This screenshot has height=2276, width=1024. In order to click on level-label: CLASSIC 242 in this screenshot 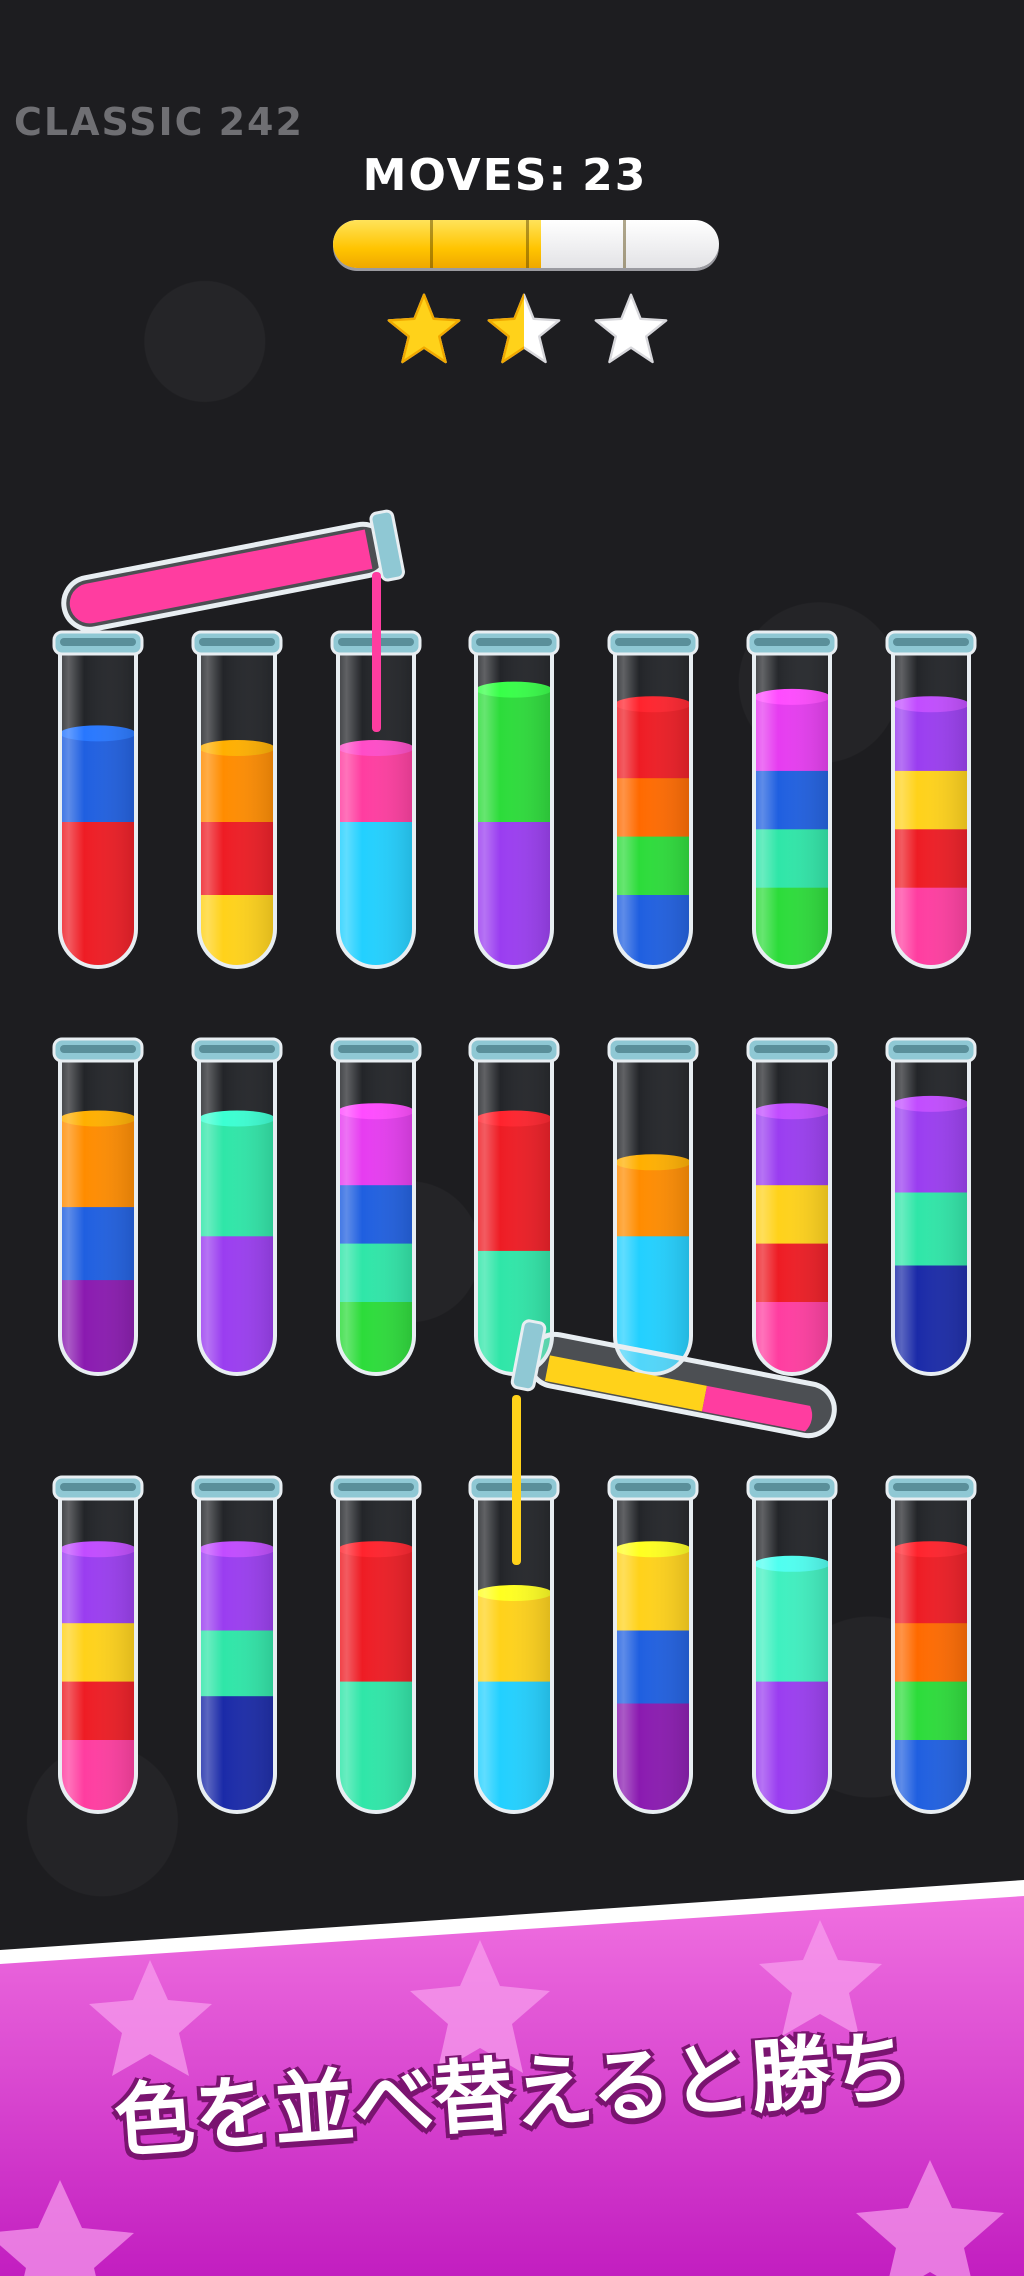, I will do `click(166, 122)`.